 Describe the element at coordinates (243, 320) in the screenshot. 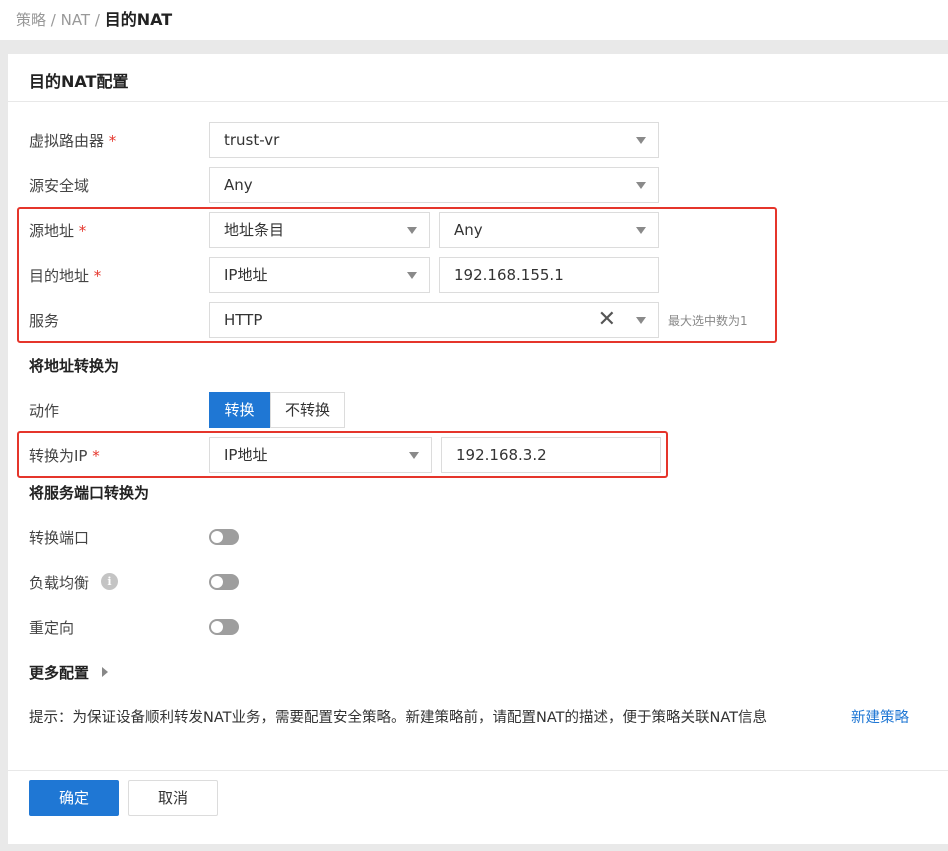

I see `service-value: HTTP` at that location.